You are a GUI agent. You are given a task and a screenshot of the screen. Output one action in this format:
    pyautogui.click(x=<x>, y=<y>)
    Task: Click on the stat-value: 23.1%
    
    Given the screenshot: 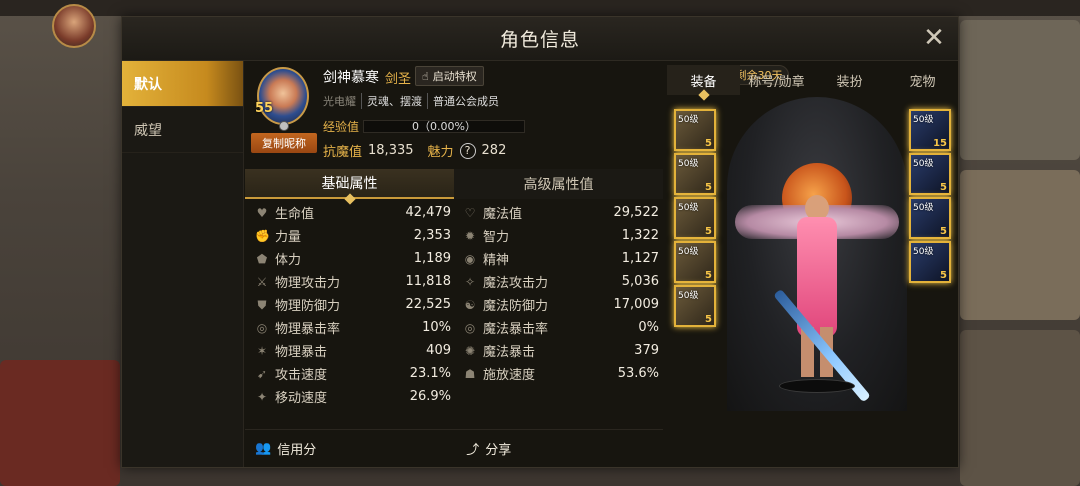 What is the action you would take?
    pyautogui.click(x=430, y=373)
    